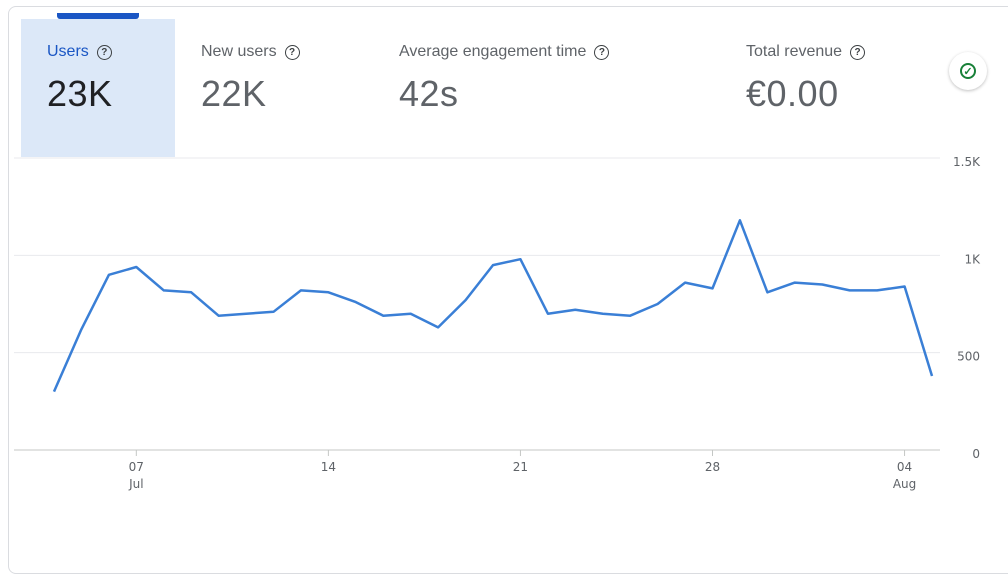 The width and height of the screenshot is (1008, 577). Describe the element at coordinates (135, 484) in the screenshot. I see `x-tick-label-month: Jul` at that location.